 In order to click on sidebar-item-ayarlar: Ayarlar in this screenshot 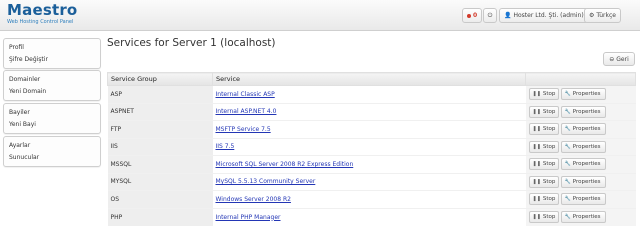, I will do `click(52, 146)`.